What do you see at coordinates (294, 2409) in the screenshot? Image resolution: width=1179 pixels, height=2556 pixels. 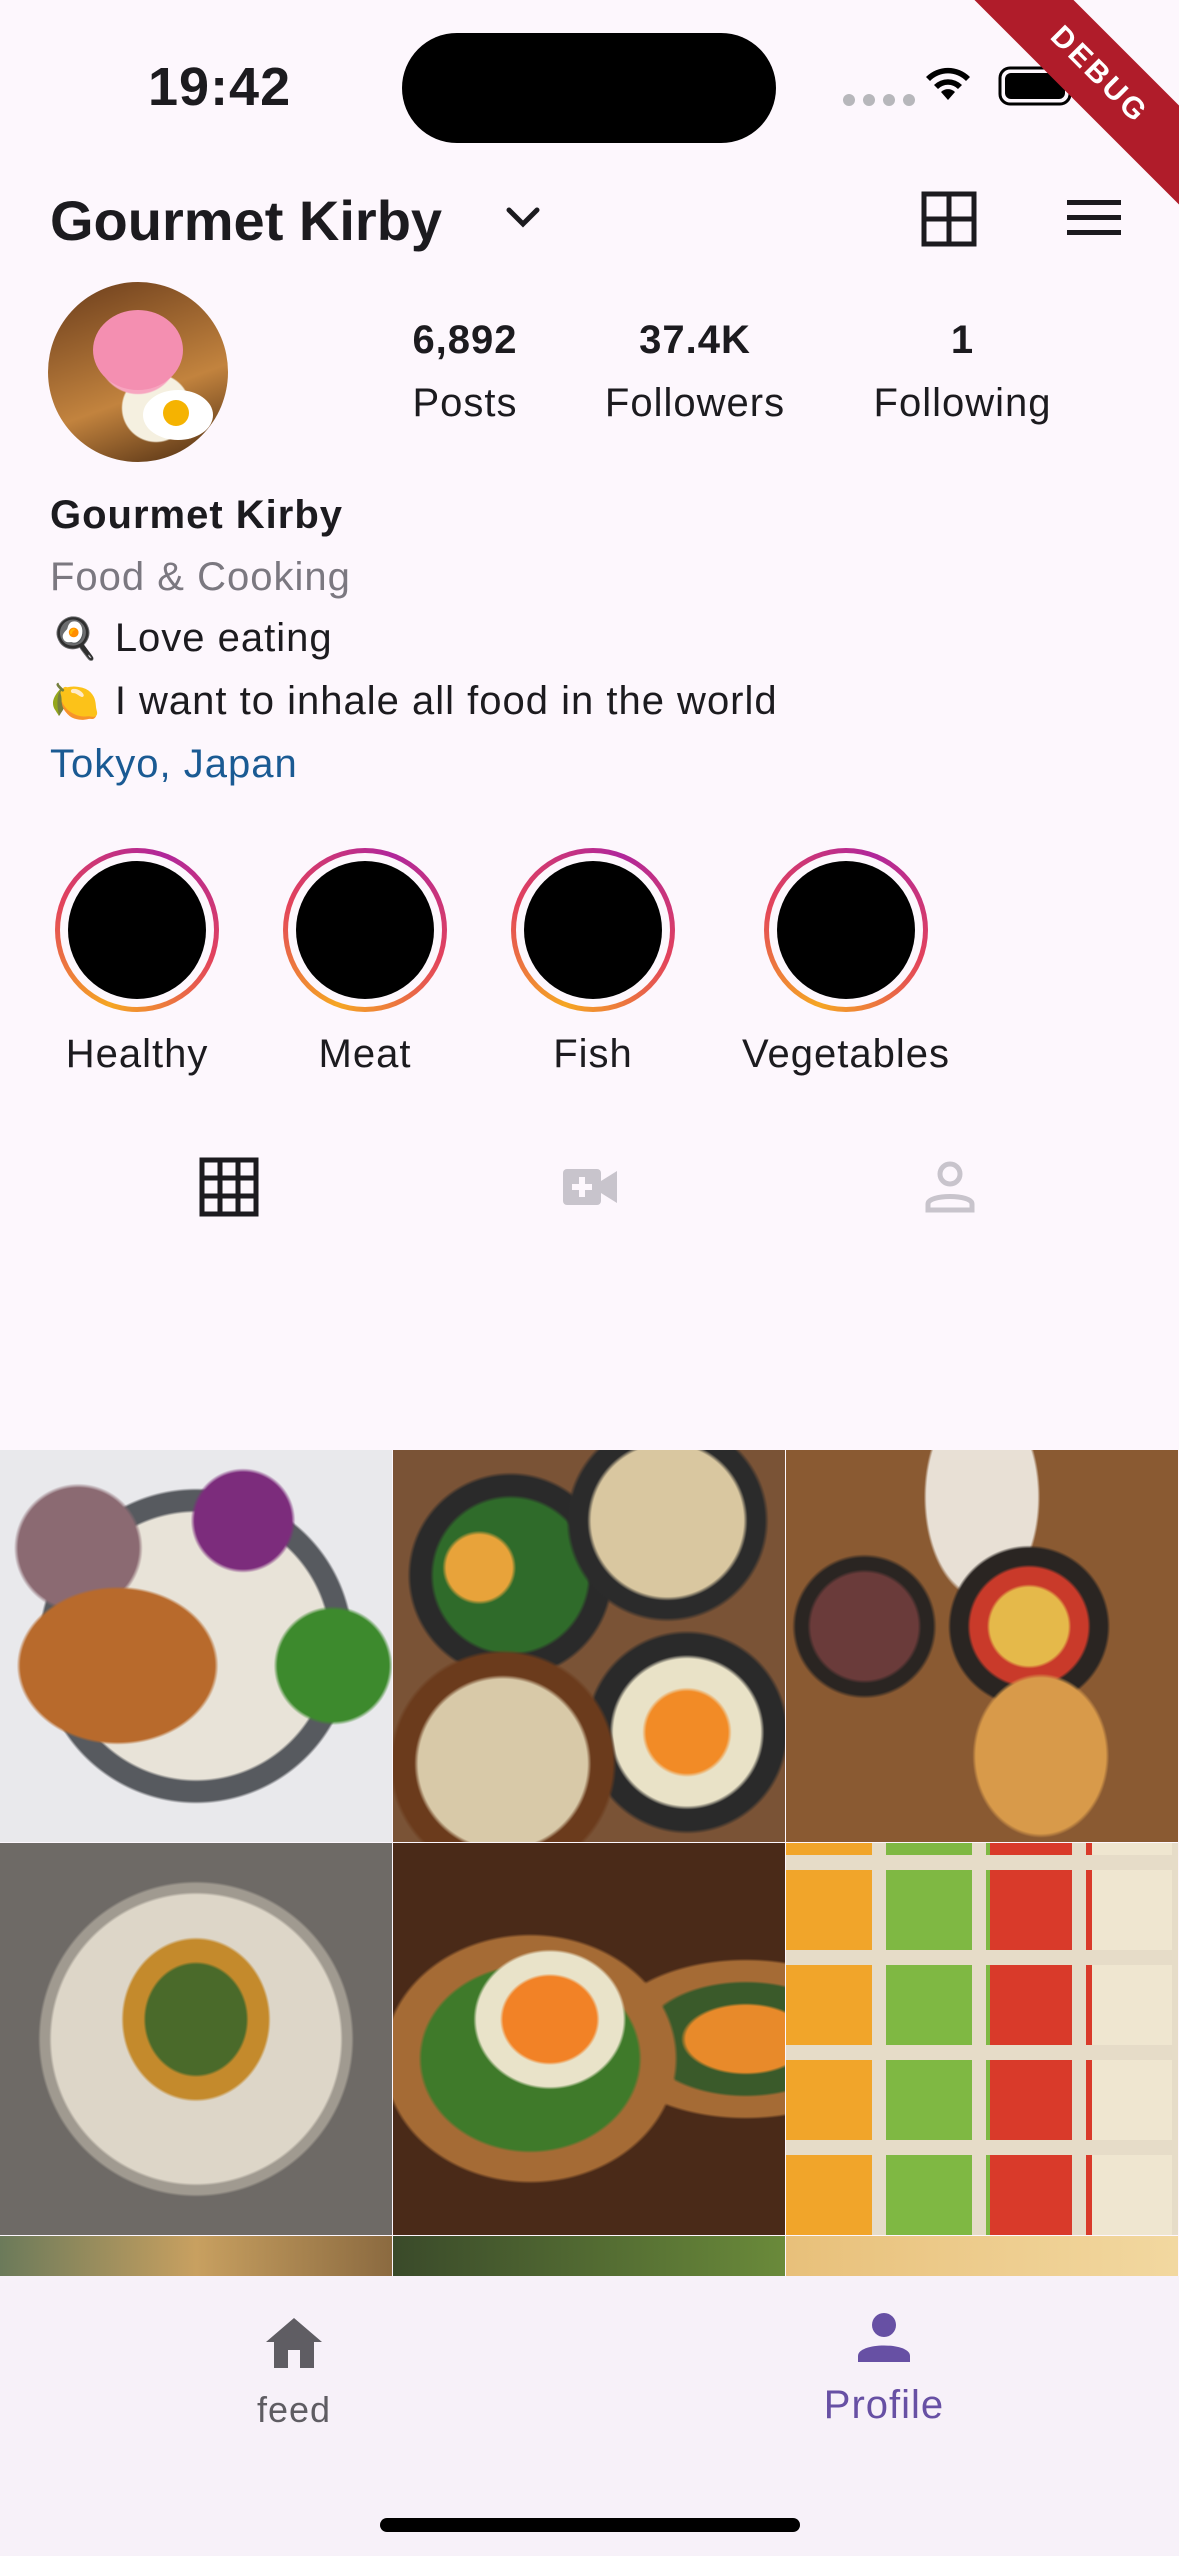 I see `nav-label: feed` at bounding box center [294, 2409].